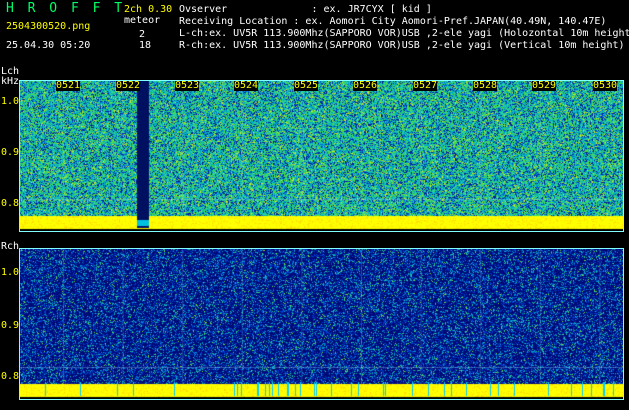 The height and width of the screenshot is (410, 629). What do you see at coordinates (306, 85) in the screenshot?
I see `time-tick: 0525` at bounding box center [306, 85].